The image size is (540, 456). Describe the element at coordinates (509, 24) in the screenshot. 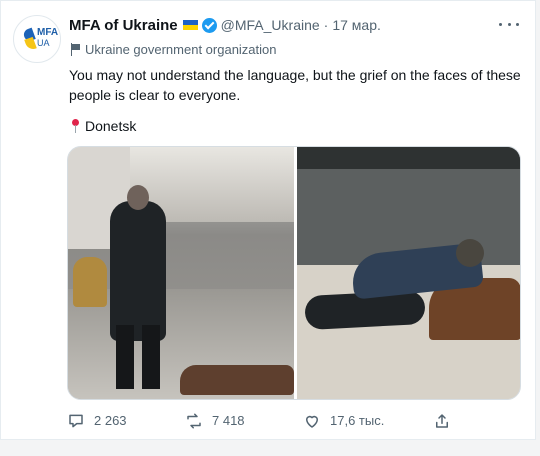

I see `more-icon` at that location.